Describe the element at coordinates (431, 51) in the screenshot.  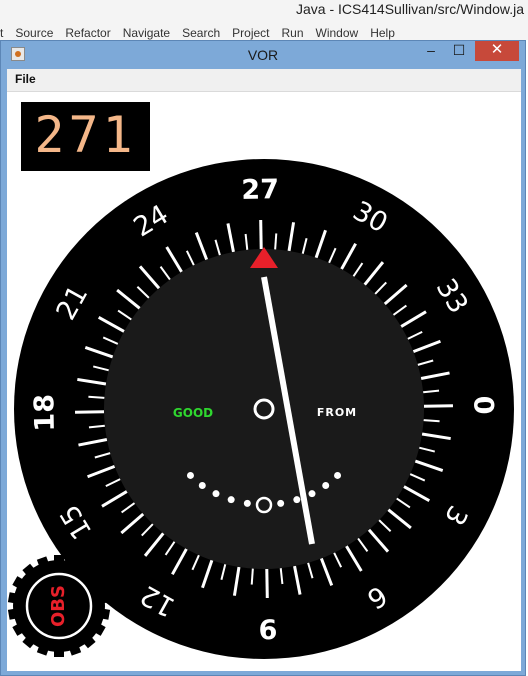
I see `minimize-button: –` at that location.